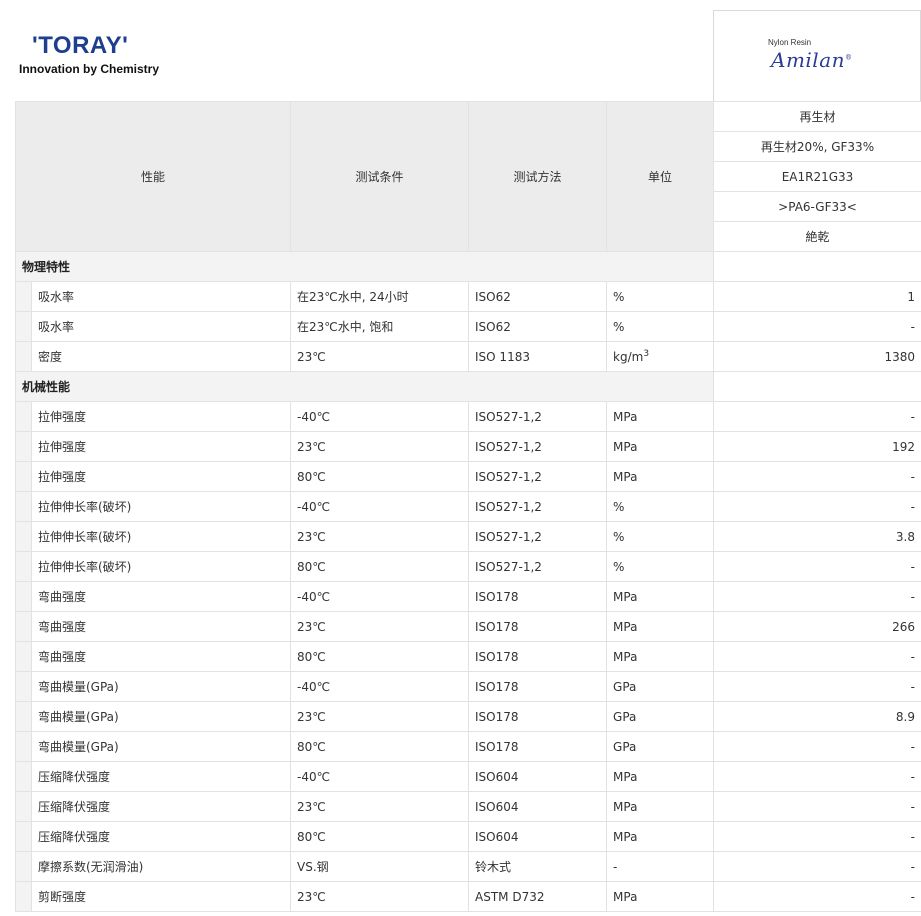 This screenshot has width=921, height=916. What do you see at coordinates (817, 356) in the screenshot?
I see `value-cell: 1380` at bounding box center [817, 356].